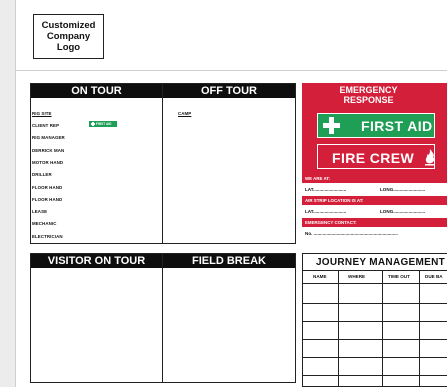 This screenshot has height=387, width=447. I want to click on first-aid-label: FIRST AID, so click(397, 126).